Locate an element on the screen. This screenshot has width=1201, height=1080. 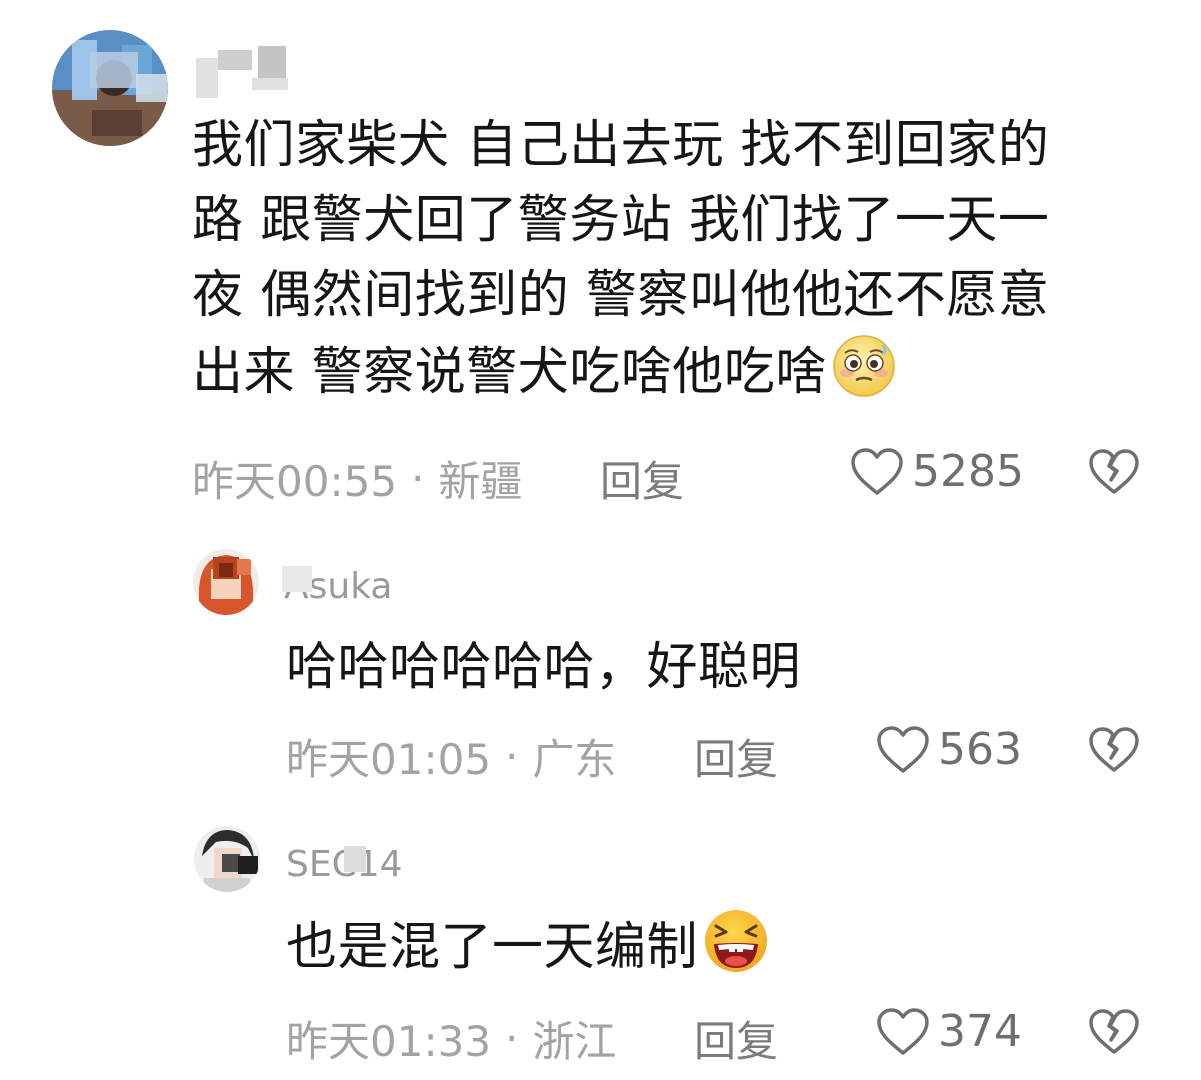
comment-meta: 昨天01:33 · 浙江 is located at coordinates (451, 1038).